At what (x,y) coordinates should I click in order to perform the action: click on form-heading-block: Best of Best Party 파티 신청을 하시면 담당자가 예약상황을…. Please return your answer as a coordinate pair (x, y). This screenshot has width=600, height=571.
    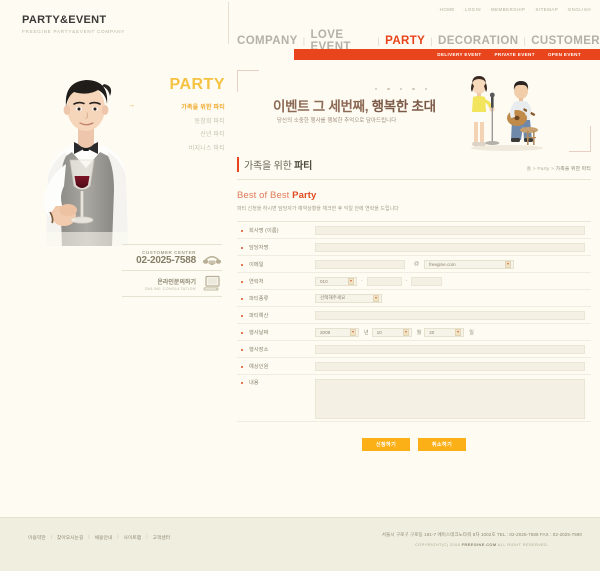
    Looking at the image, I should click on (414, 201).